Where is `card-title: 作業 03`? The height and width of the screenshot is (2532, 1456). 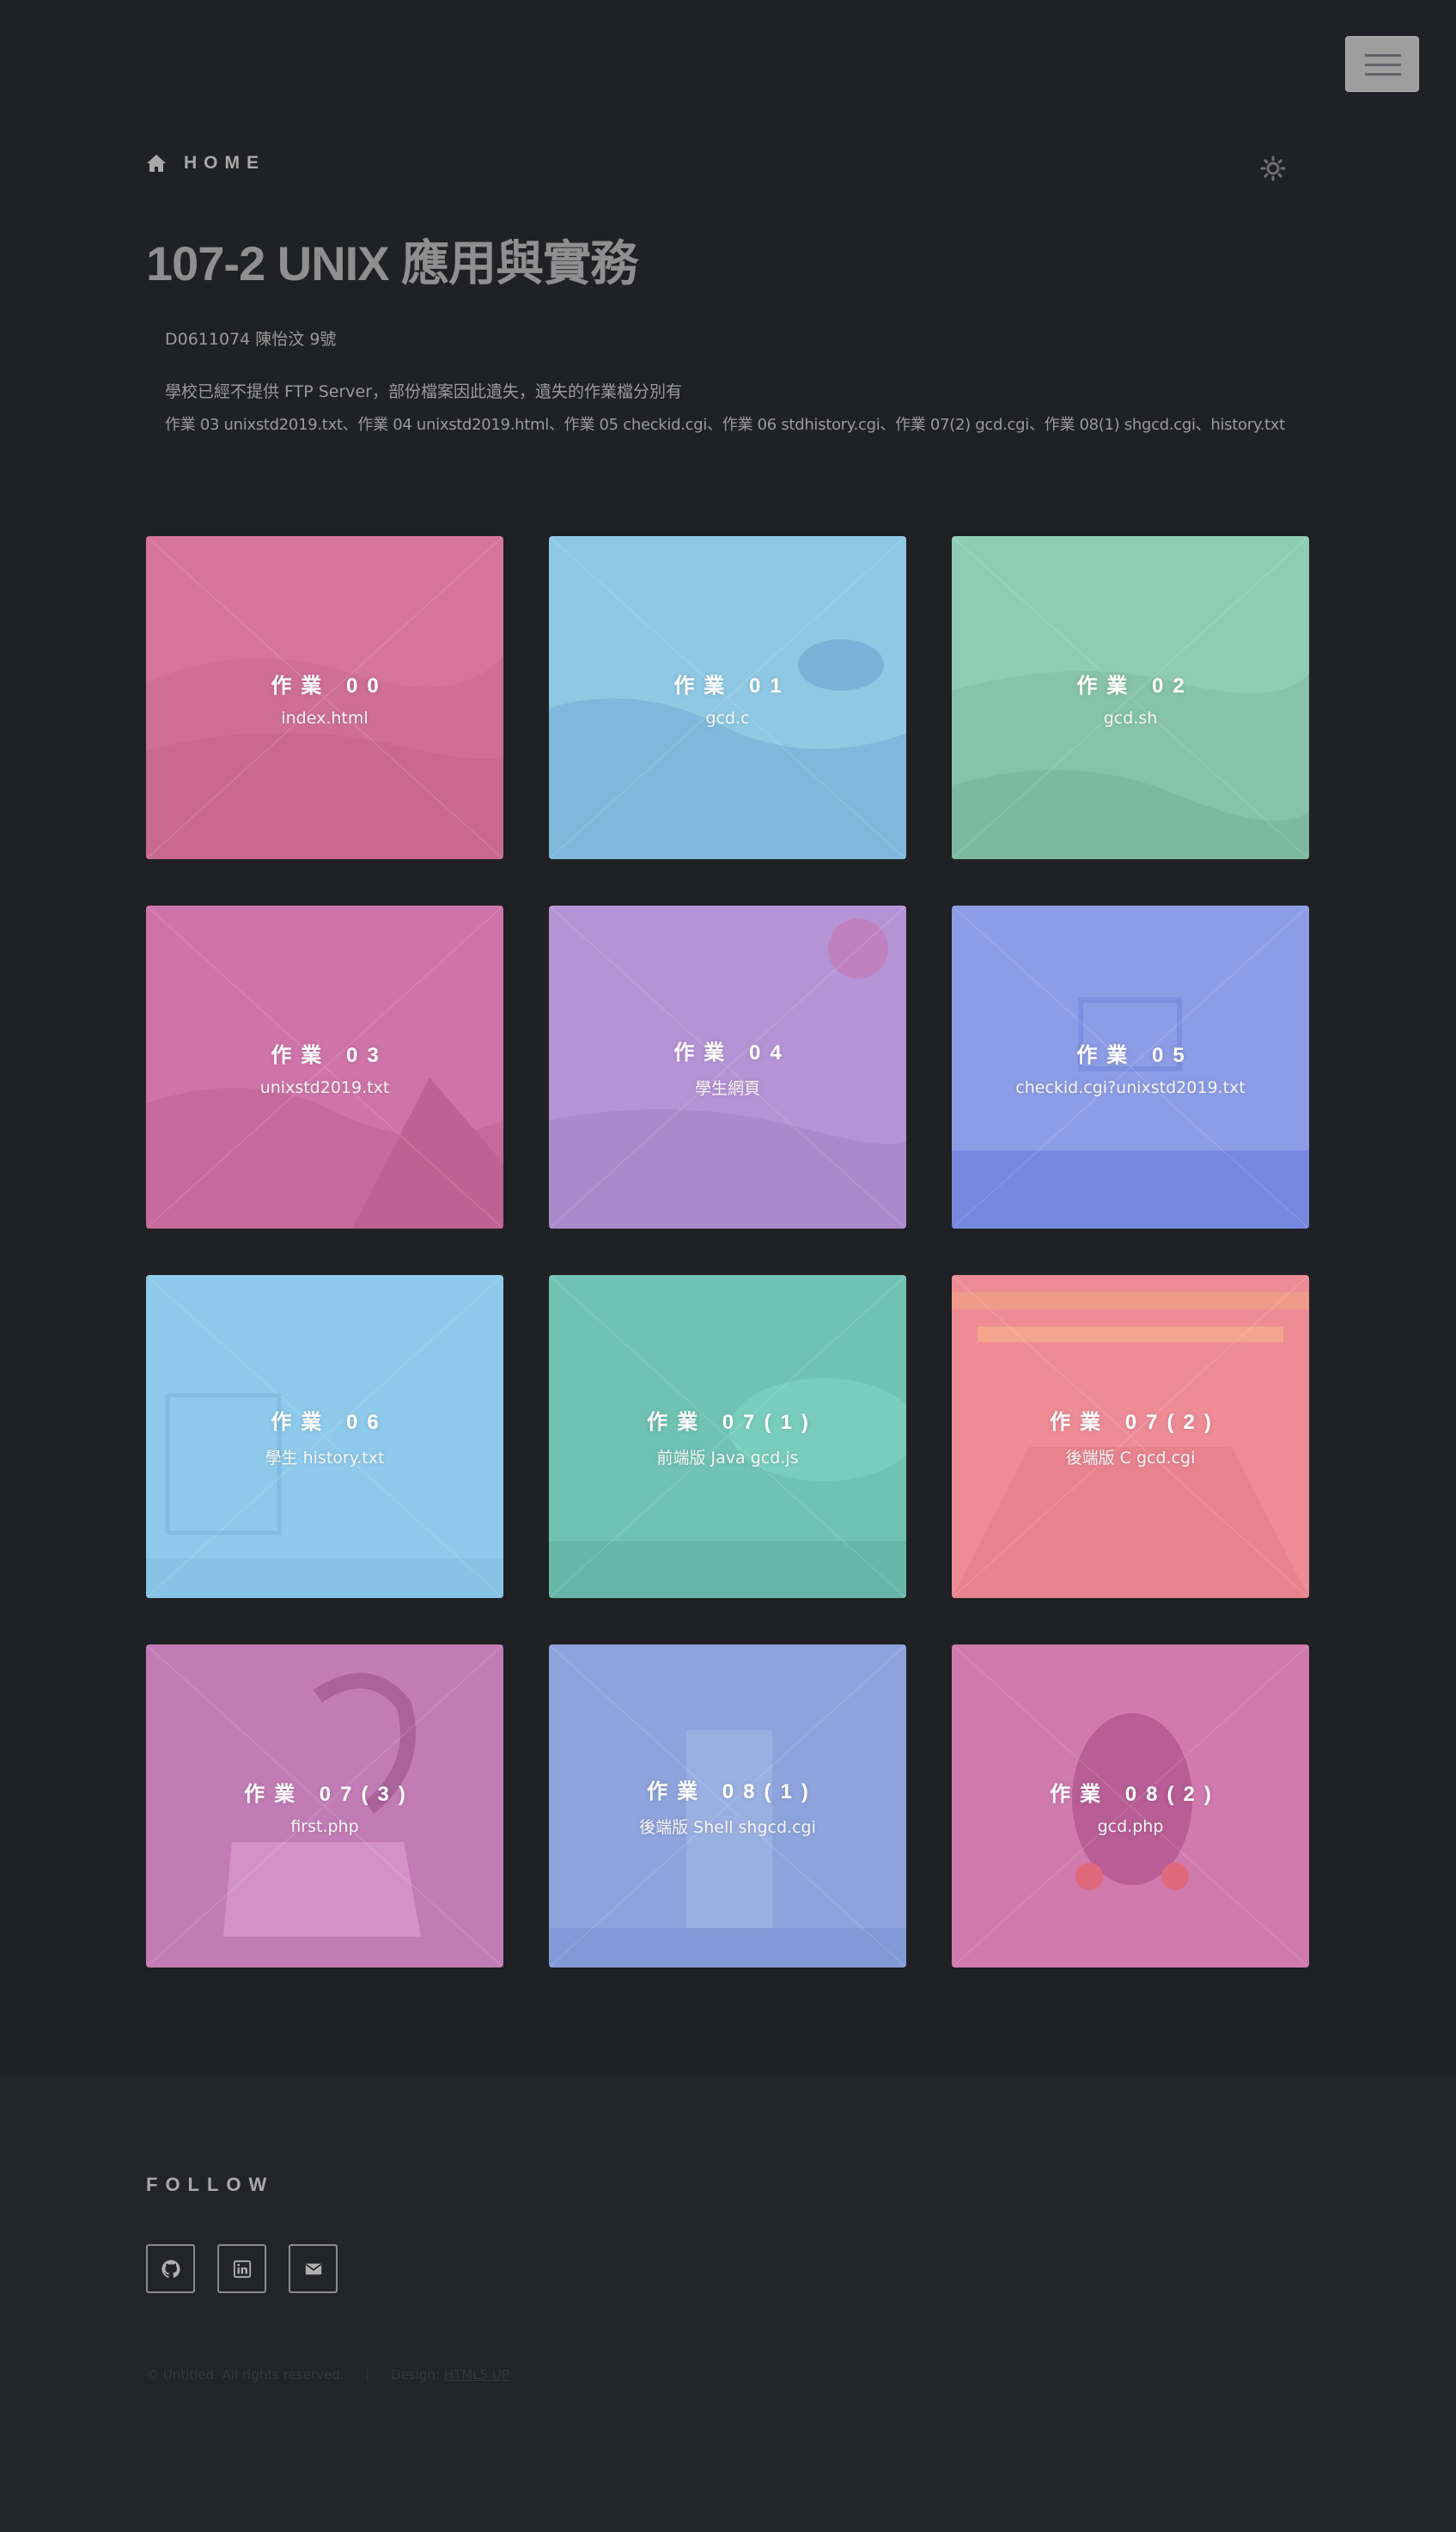 card-title: 作業 03 is located at coordinates (330, 1055).